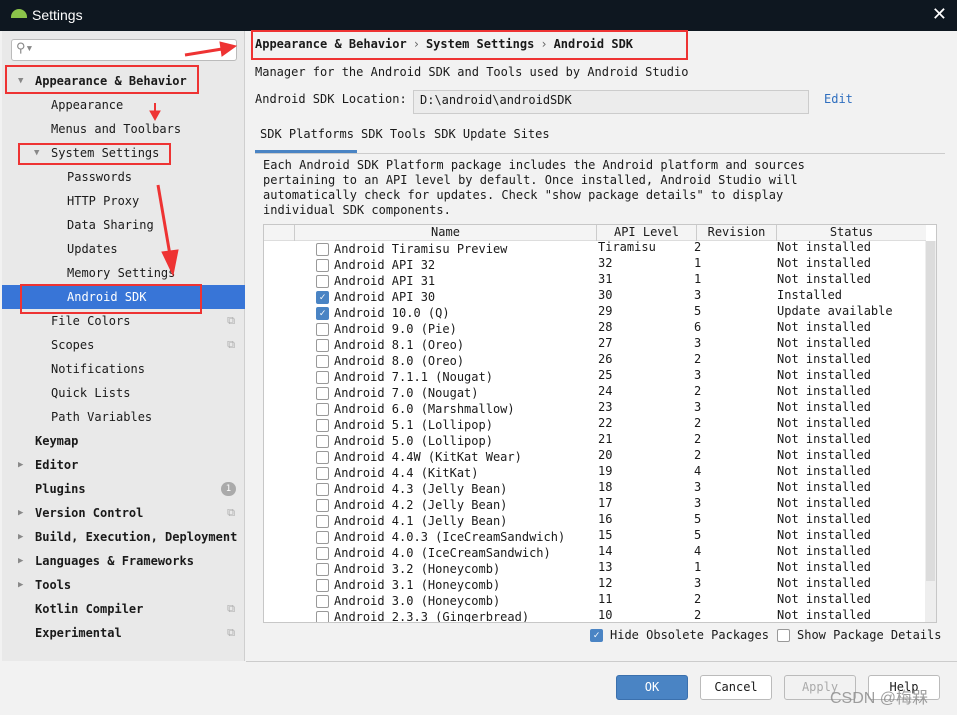  What do you see at coordinates (123, 81) in the screenshot?
I see `sidebar-item: ▼ Appearance & Behavior` at bounding box center [123, 81].